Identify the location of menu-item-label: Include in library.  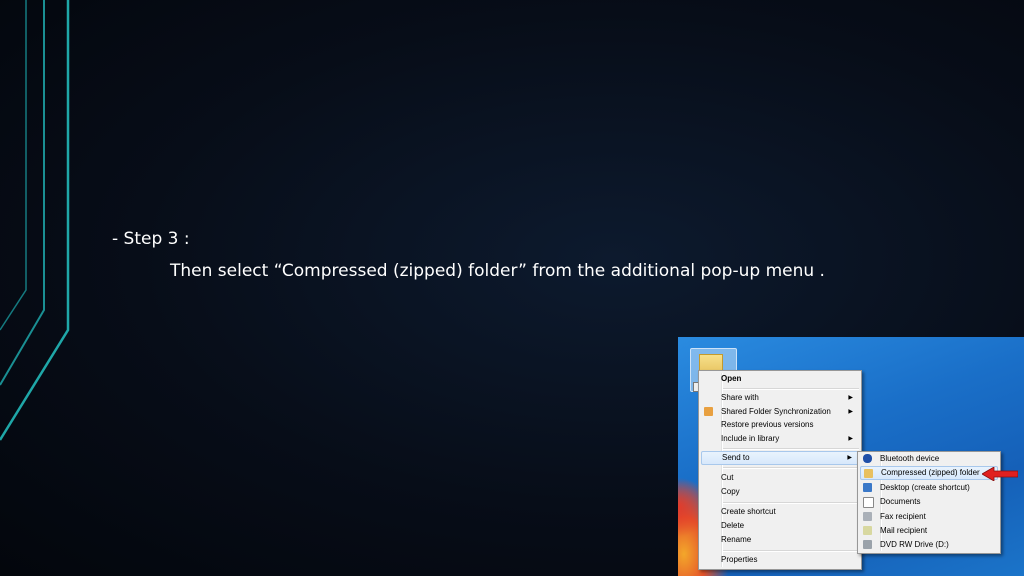
(750, 438).